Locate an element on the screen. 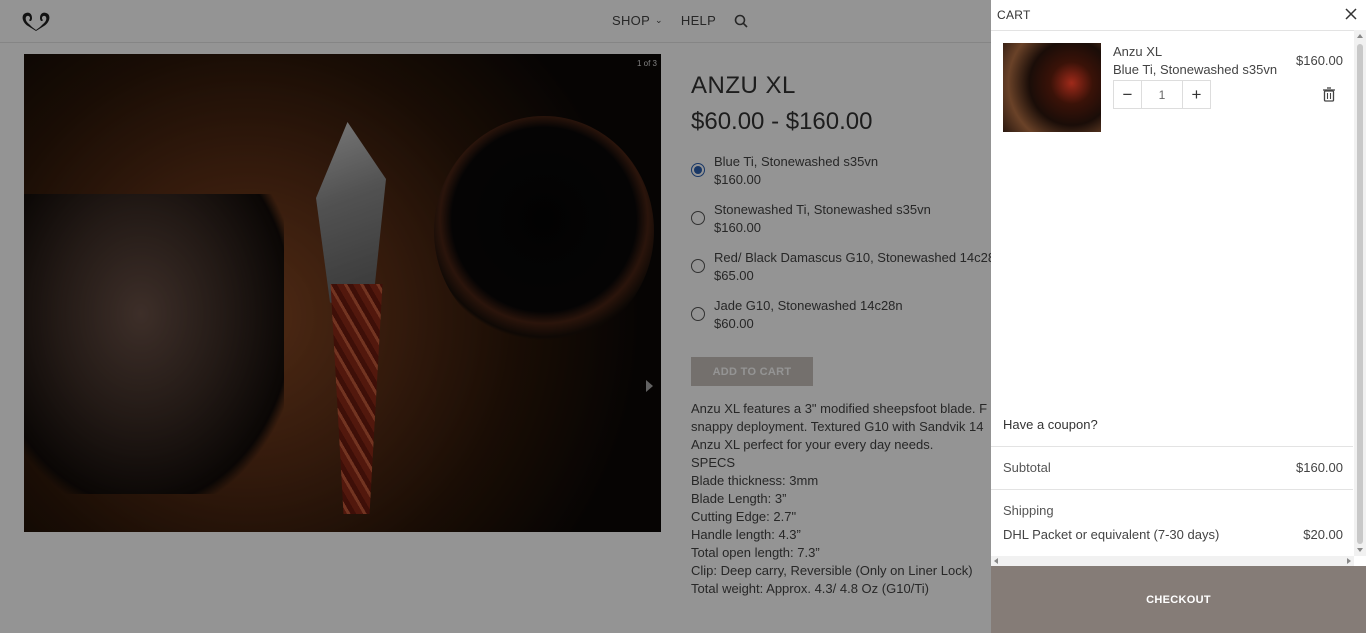  subtotal-label: Subtotal is located at coordinates (1027, 467).